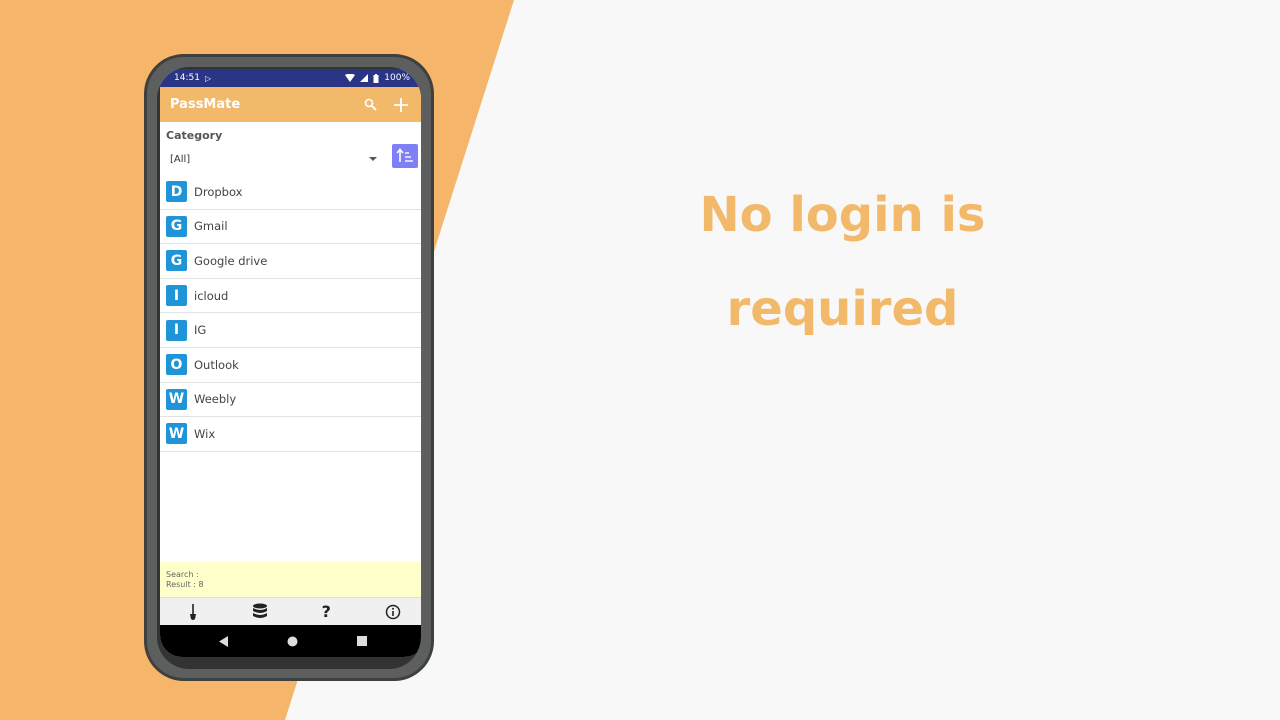 This screenshot has height=720, width=1280. What do you see at coordinates (180, 159) in the screenshot?
I see `category-selected-value: [All]` at bounding box center [180, 159].